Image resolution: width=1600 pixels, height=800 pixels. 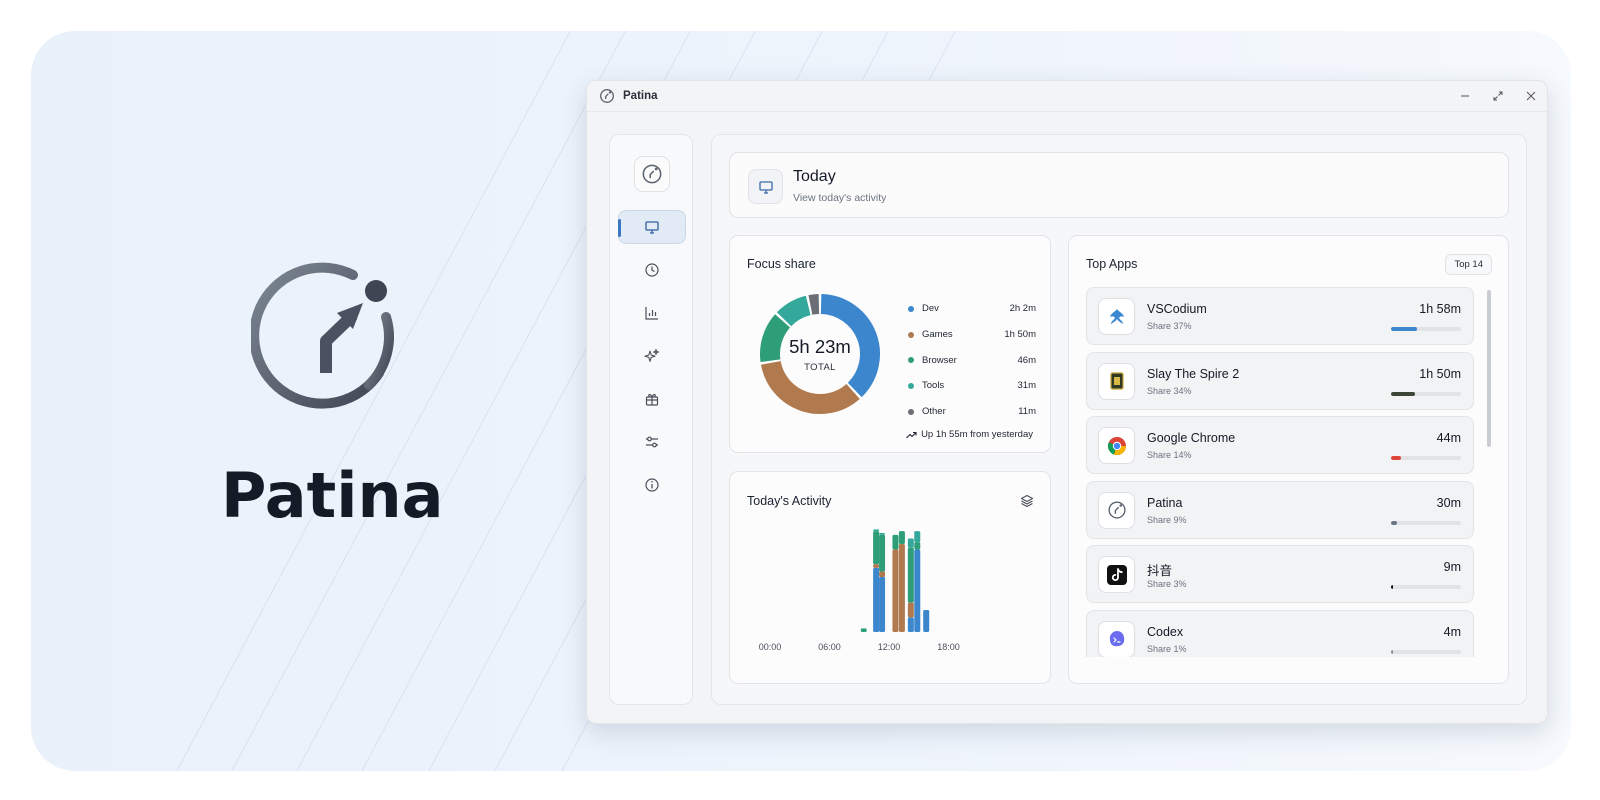 What do you see at coordinates (640, 96) in the screenshot?
I see `window-title: Patina` at bounding box center [640, 96].